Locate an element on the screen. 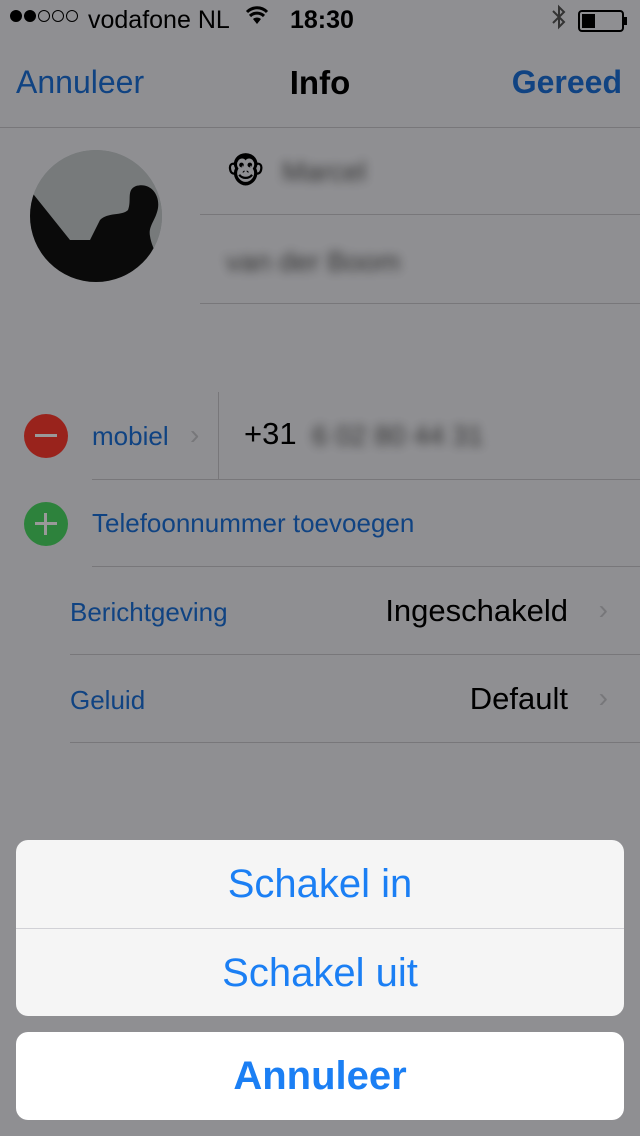 The image size is (640, 1136). enable-button: Schakel in is located at coordinates (320, 884).